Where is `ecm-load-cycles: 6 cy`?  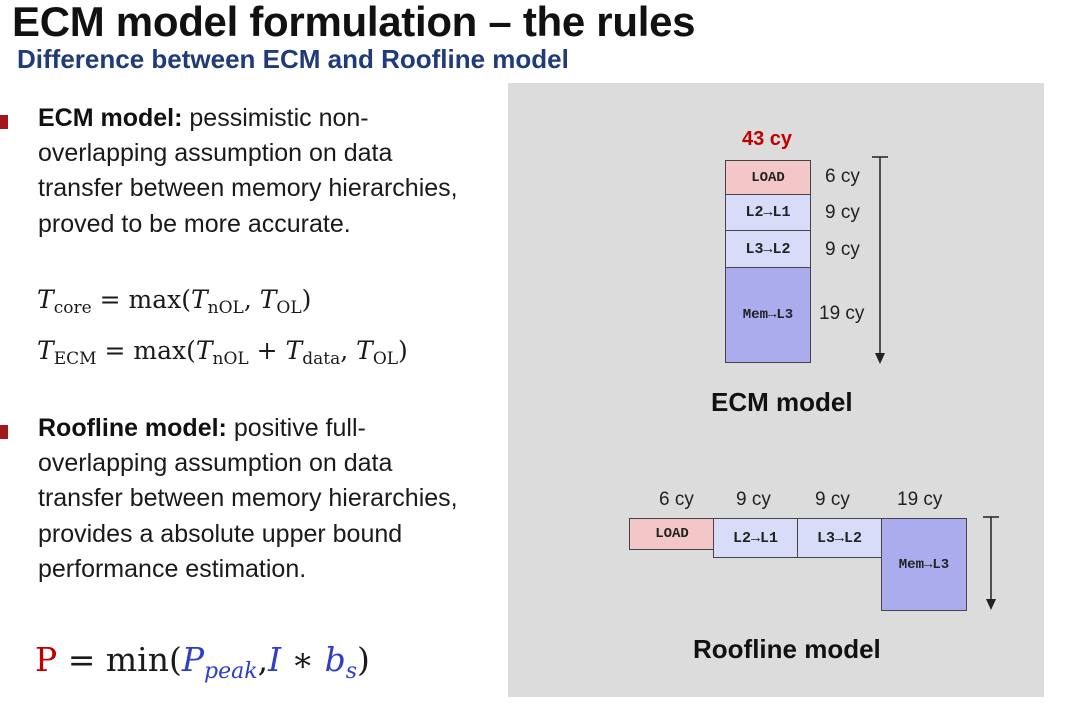
ecm-load-cycles: 6 cy is located at coordinates (842, 176).